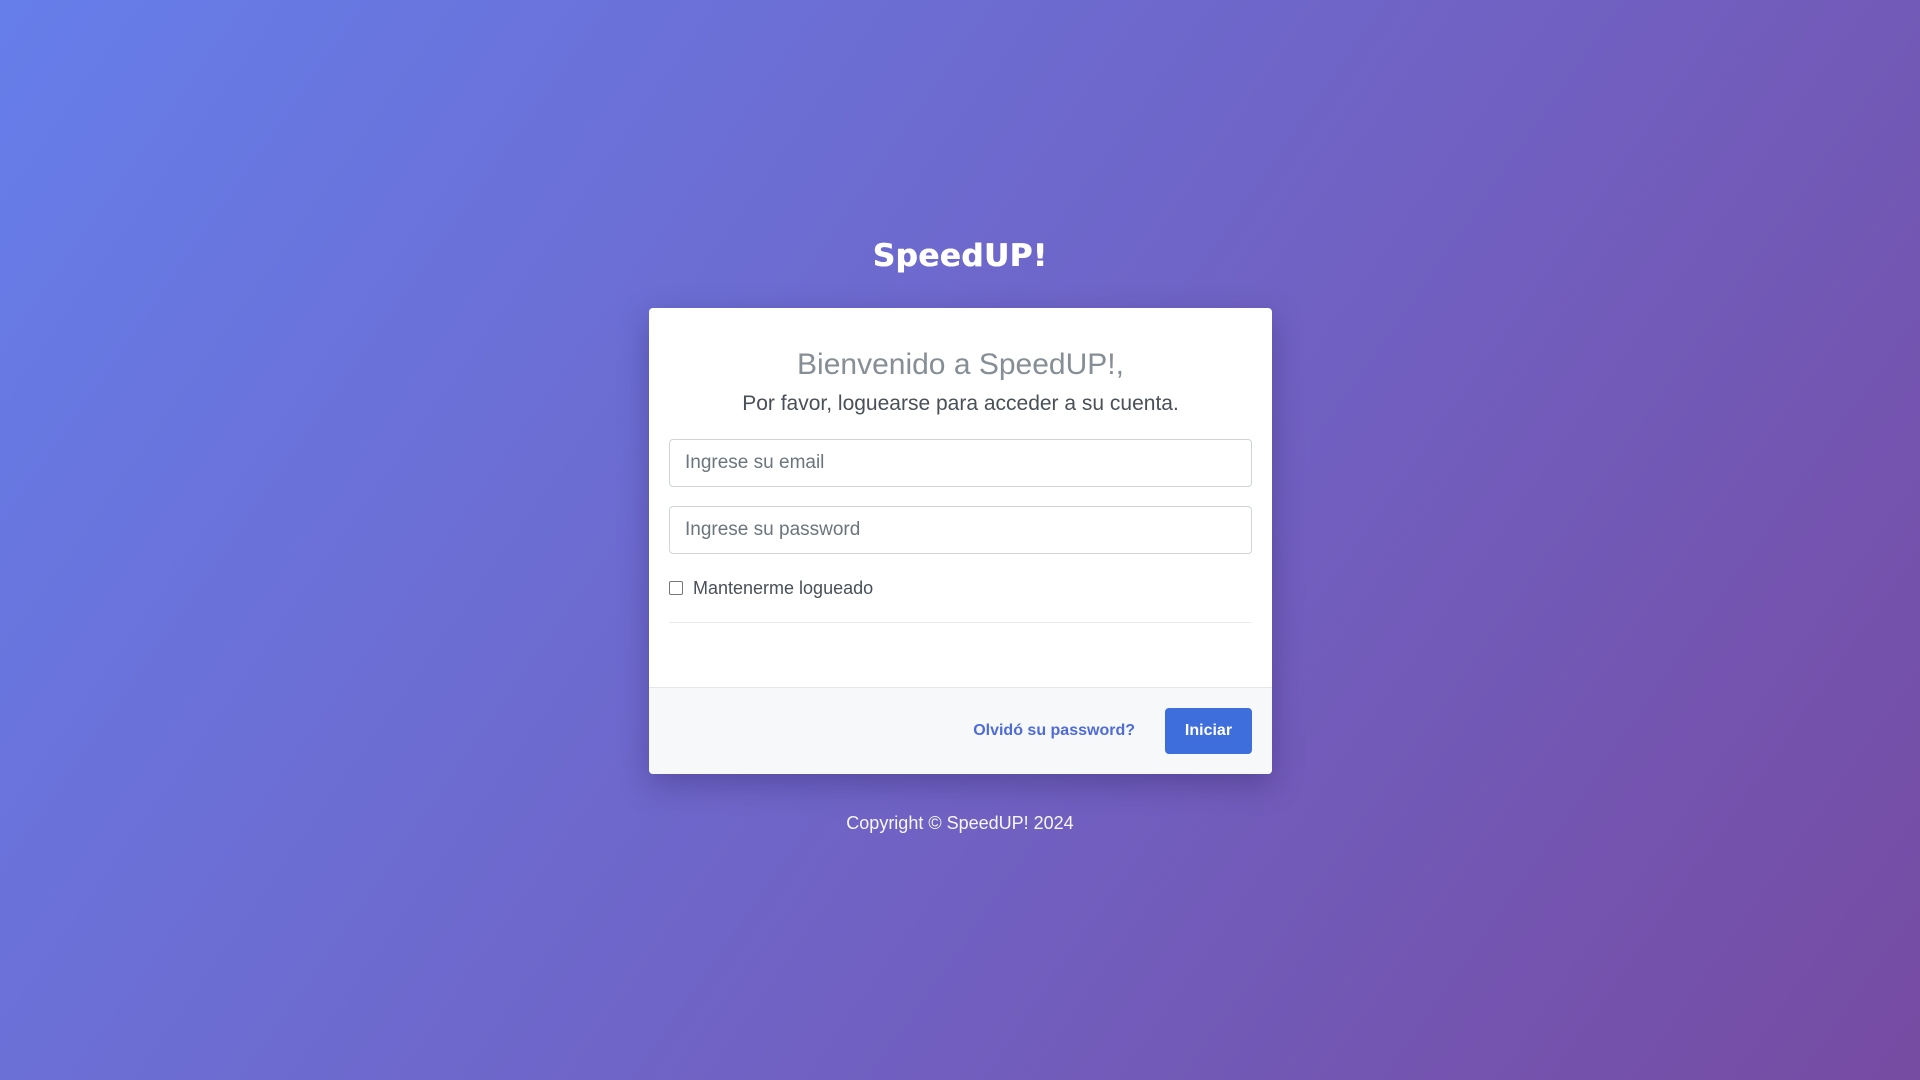  Describe the element at coordinates (783, 588) in the screenshot. I see `remember-me-label: Mantenerme logueado` at that location.